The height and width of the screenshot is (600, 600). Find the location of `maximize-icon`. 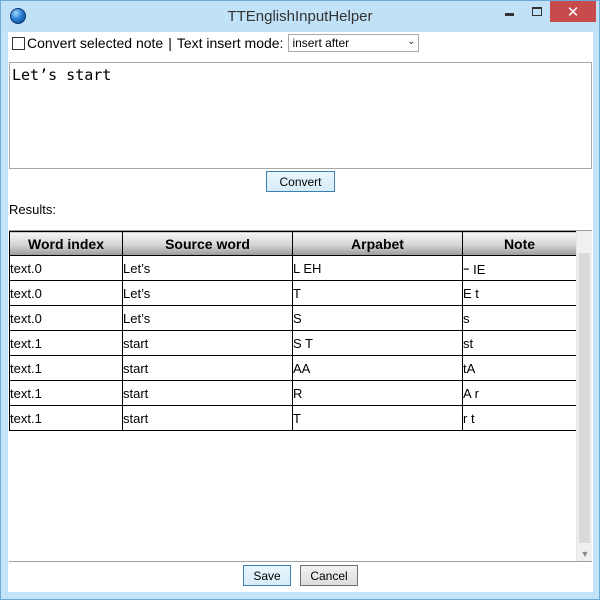

maximize-icon is located at coordinates (536, 11).